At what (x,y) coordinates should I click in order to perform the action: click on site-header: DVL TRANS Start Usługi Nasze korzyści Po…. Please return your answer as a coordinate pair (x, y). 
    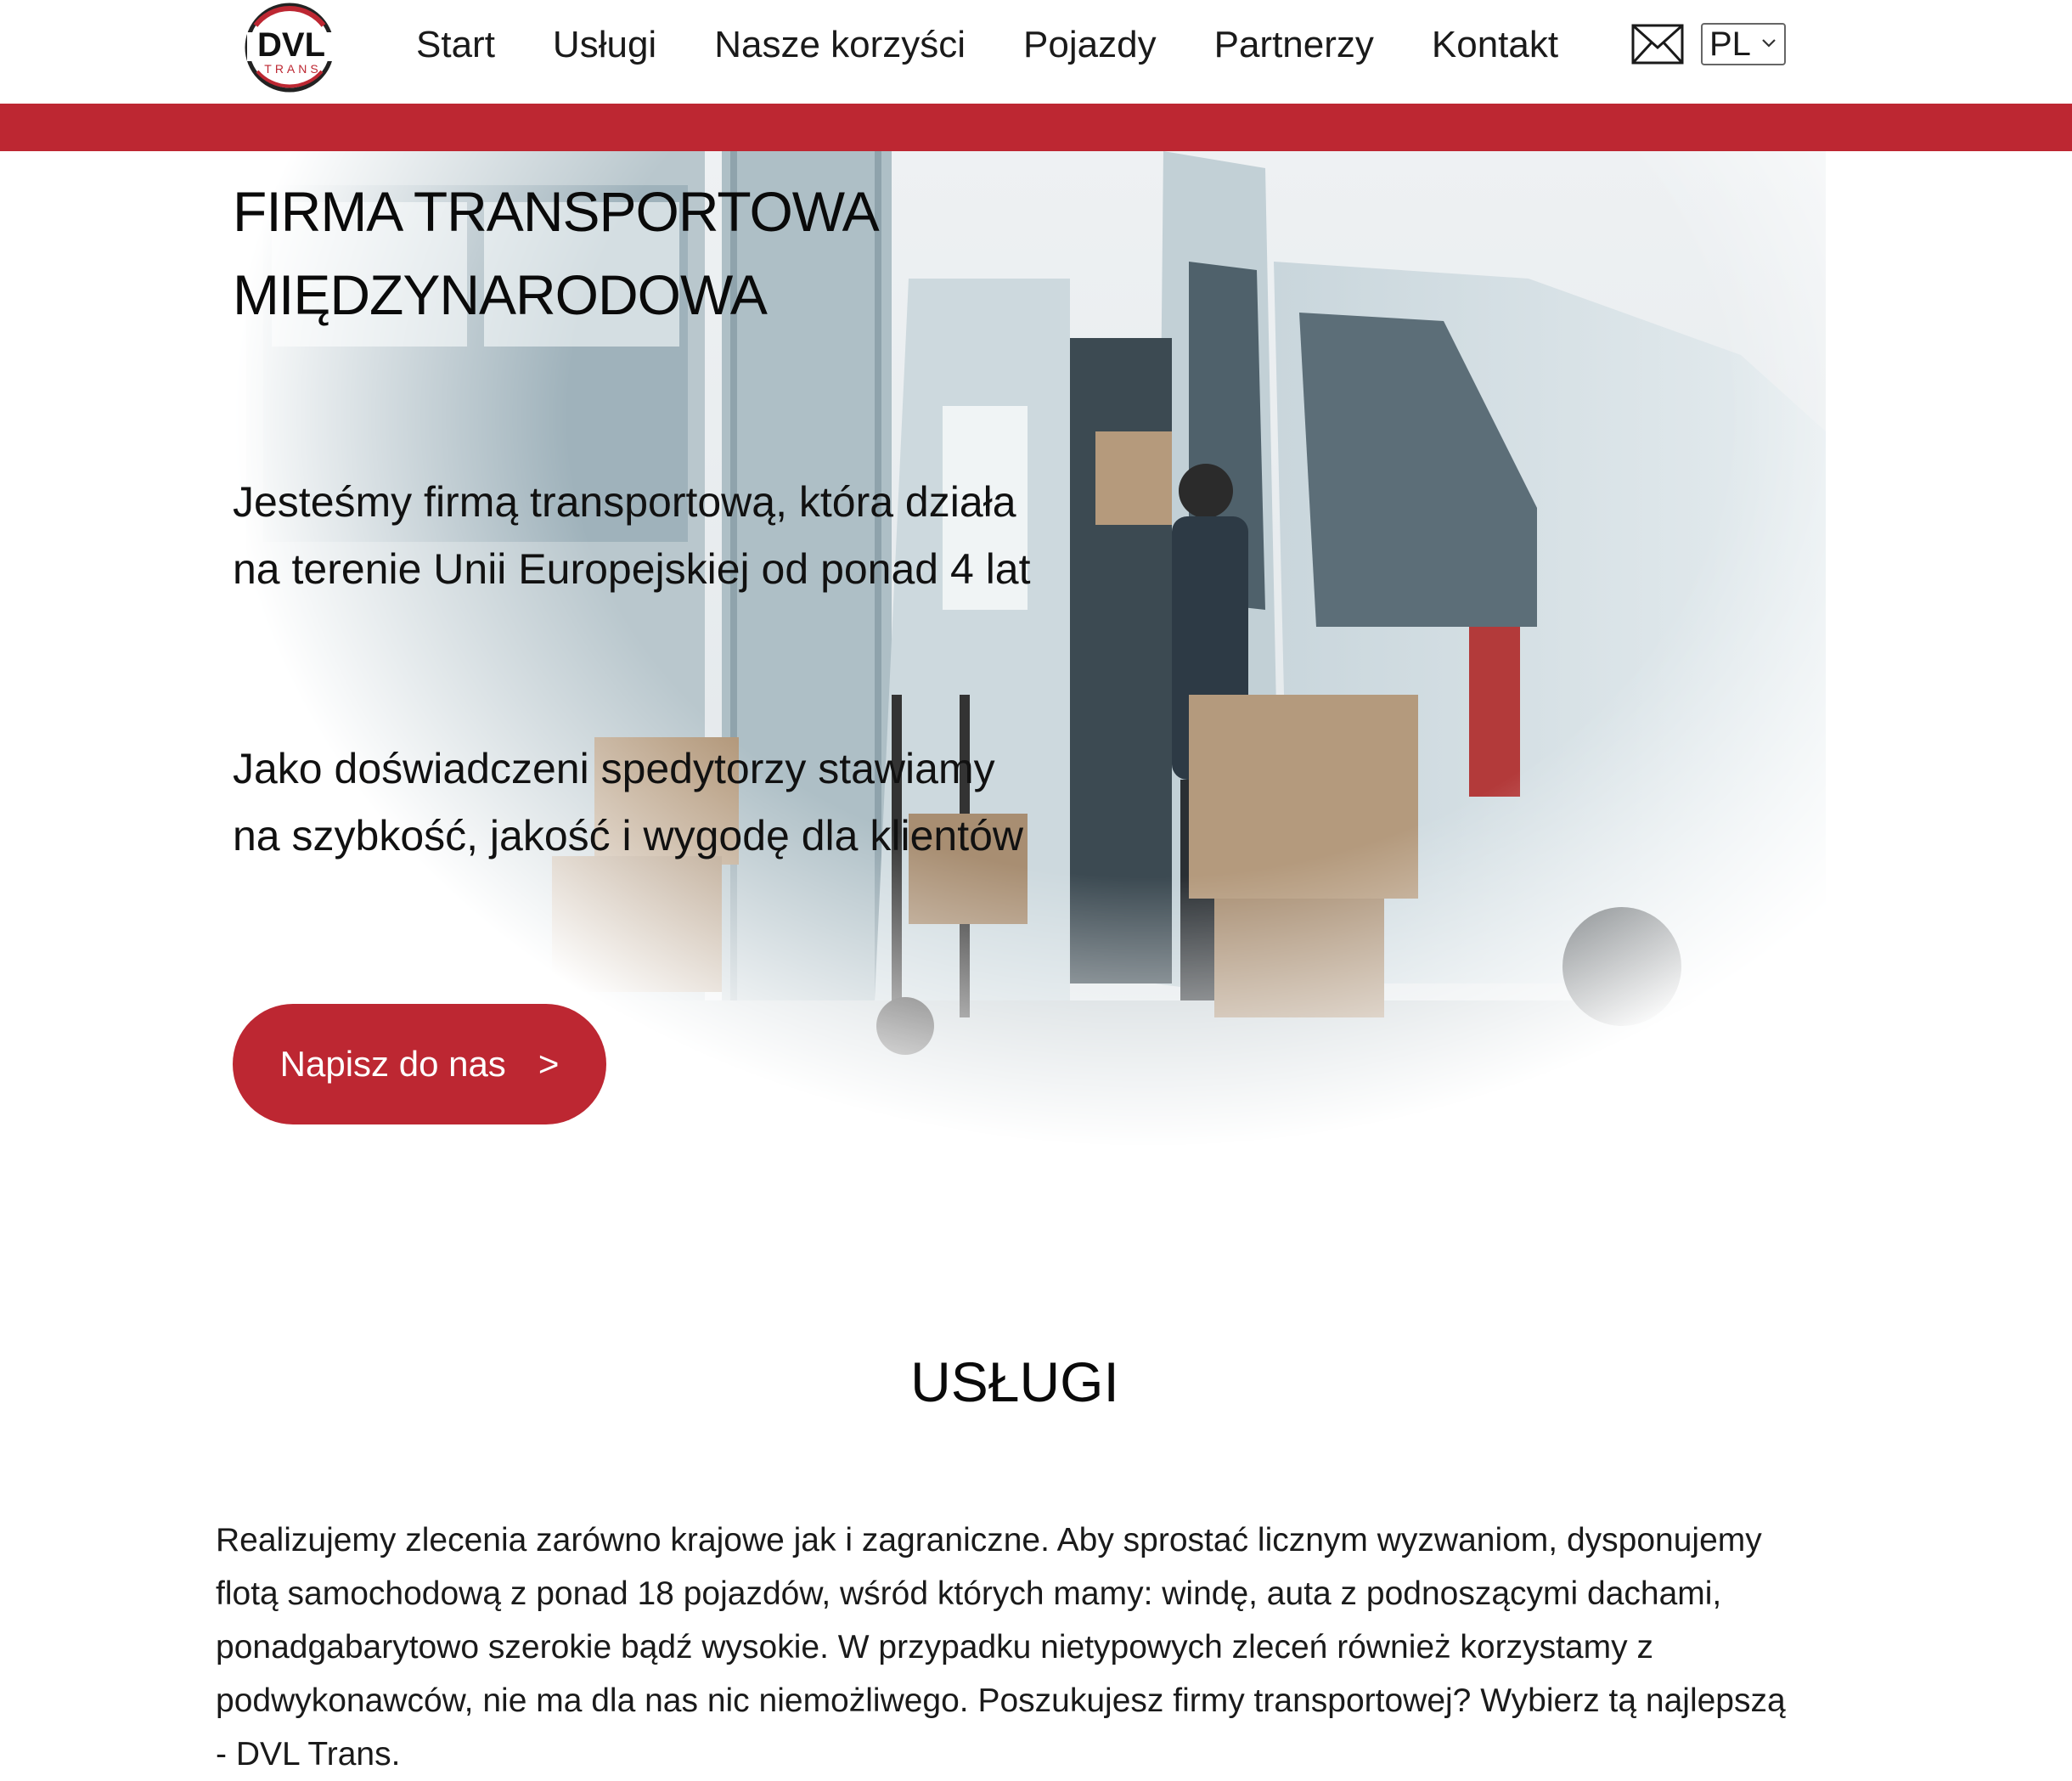
    Looking at the image, I should click on (1036, 52).